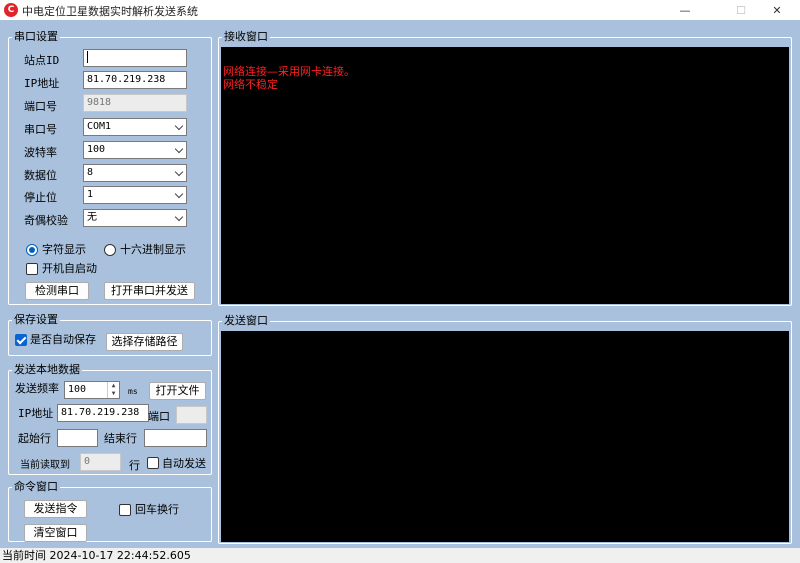  Describe the element at coordinates (135, 150) in the screenshot. I see `baud-rate-select: 100` at that location.